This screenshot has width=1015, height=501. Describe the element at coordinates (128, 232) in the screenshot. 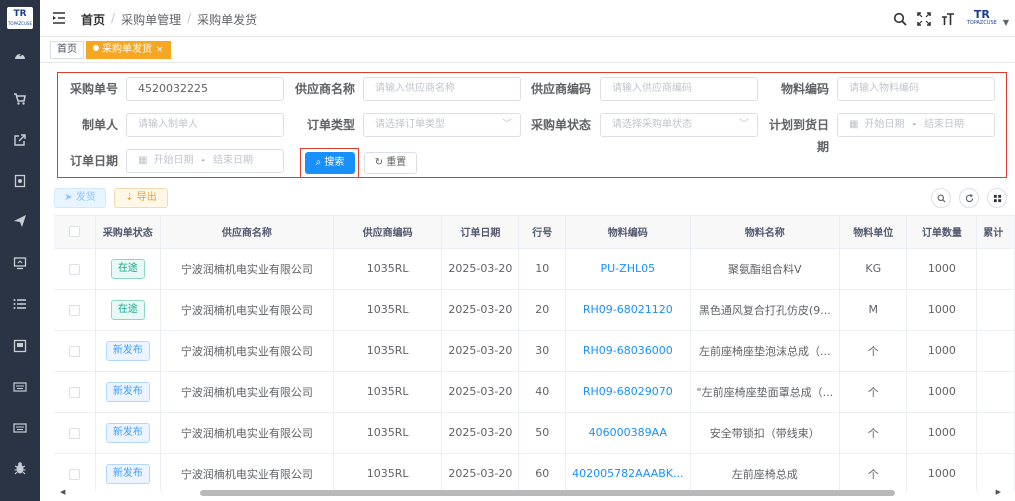

I see `col-header-po-status: 采购单状态` at that location.